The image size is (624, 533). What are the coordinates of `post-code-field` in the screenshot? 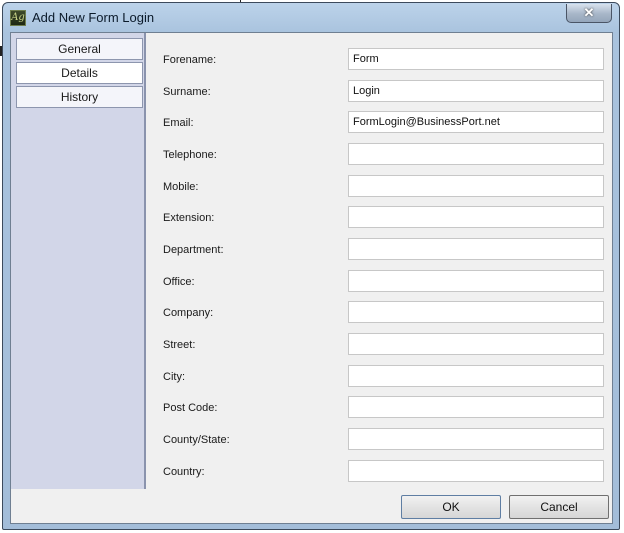 It's located at (476, 407).